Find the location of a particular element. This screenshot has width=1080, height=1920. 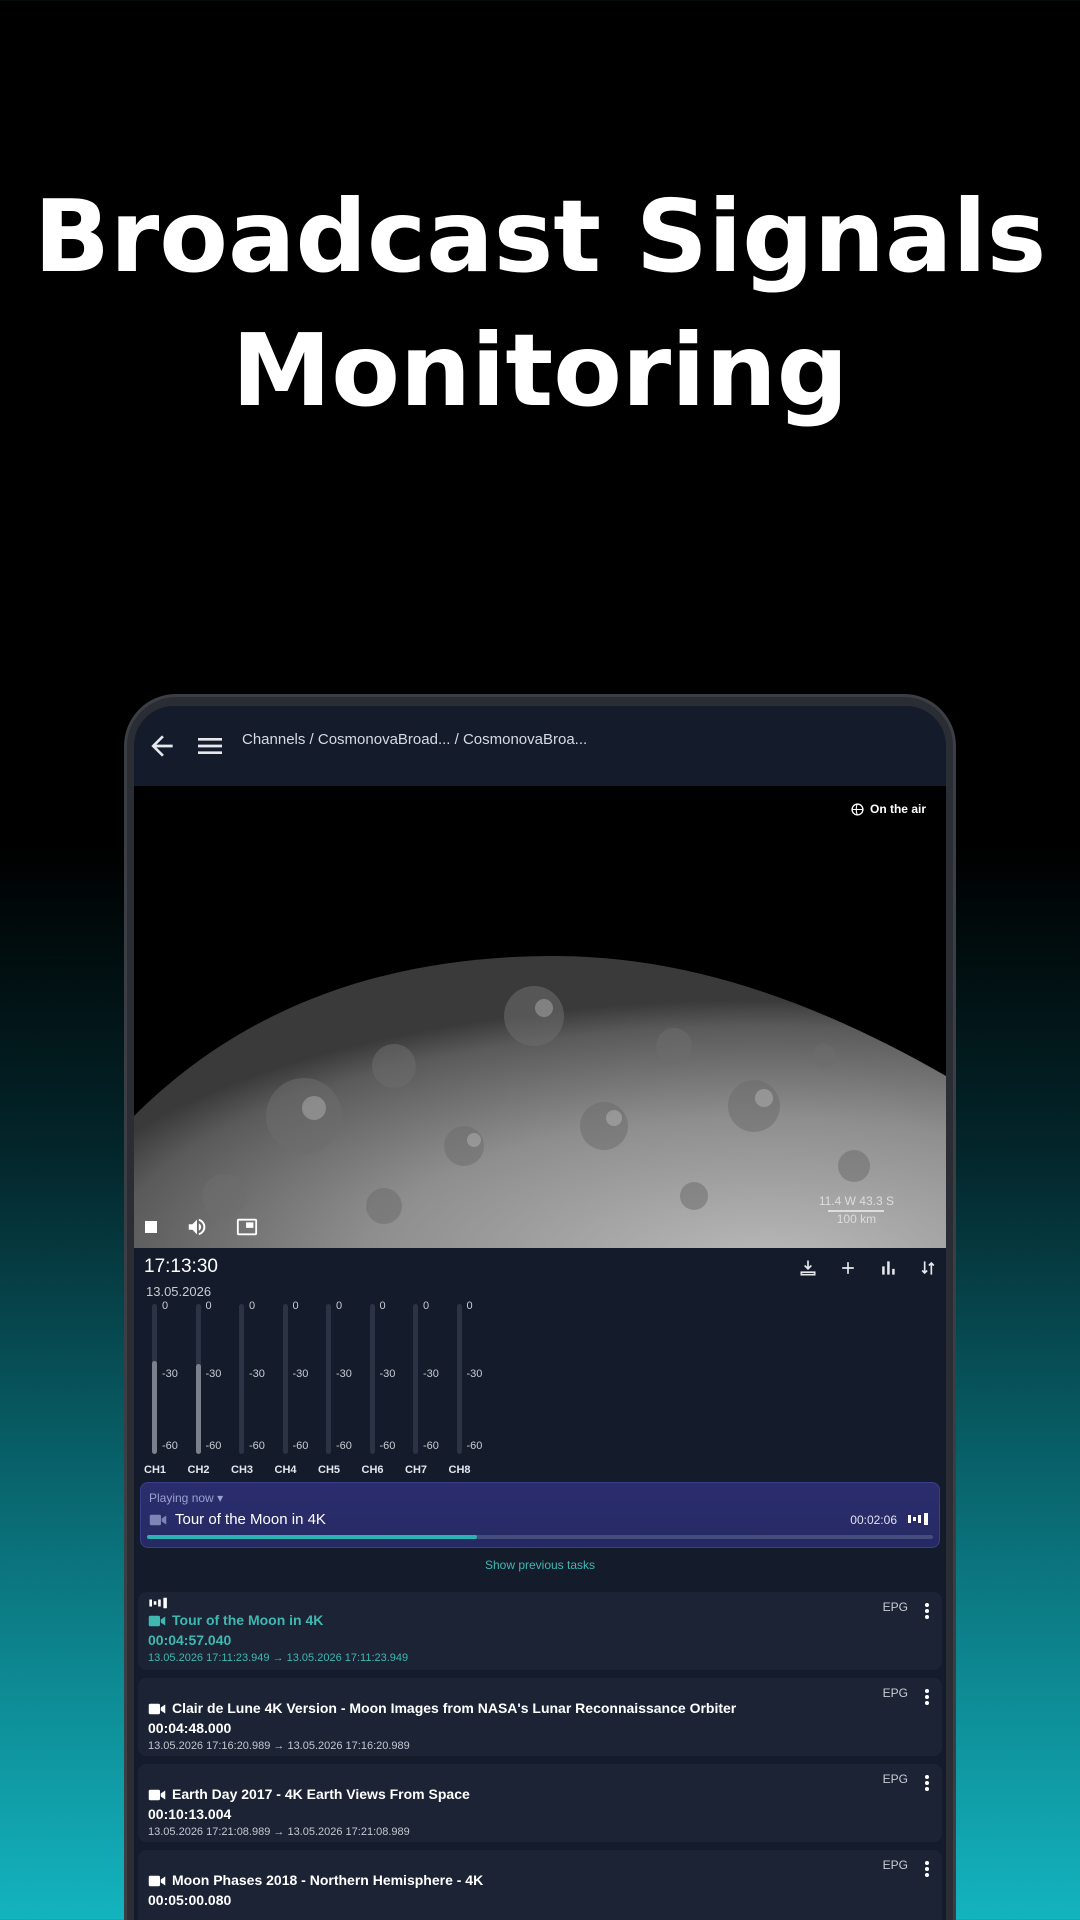

scale-distance: 100 km is located at coordinates (856, 1219).